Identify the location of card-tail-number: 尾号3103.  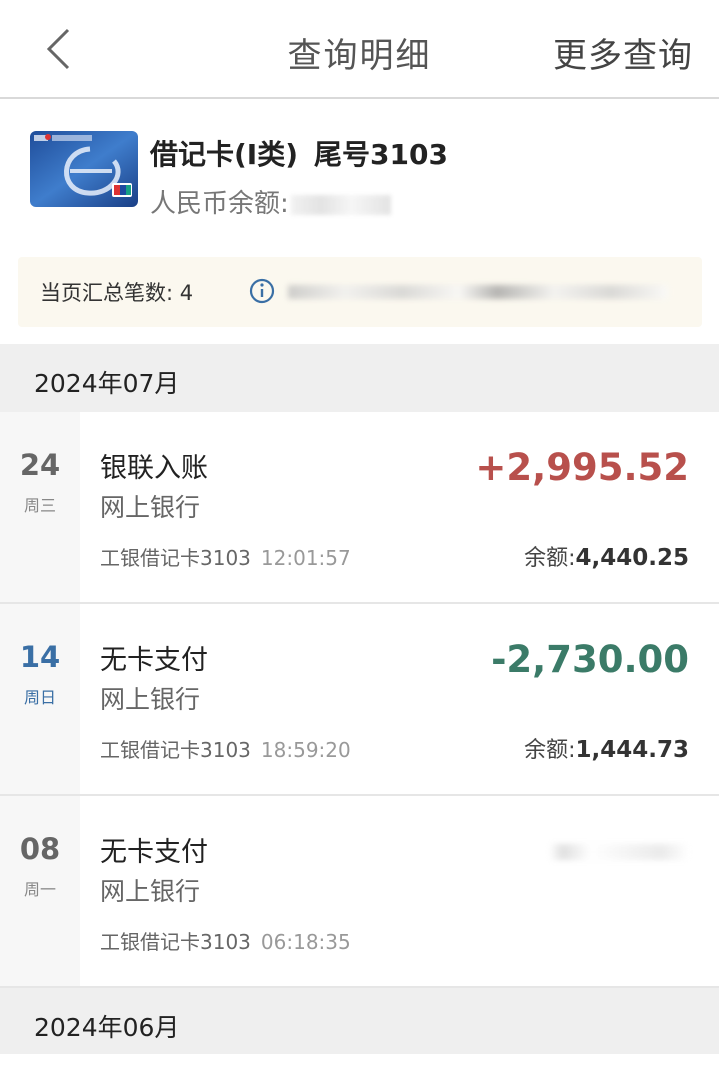
(381, 154).